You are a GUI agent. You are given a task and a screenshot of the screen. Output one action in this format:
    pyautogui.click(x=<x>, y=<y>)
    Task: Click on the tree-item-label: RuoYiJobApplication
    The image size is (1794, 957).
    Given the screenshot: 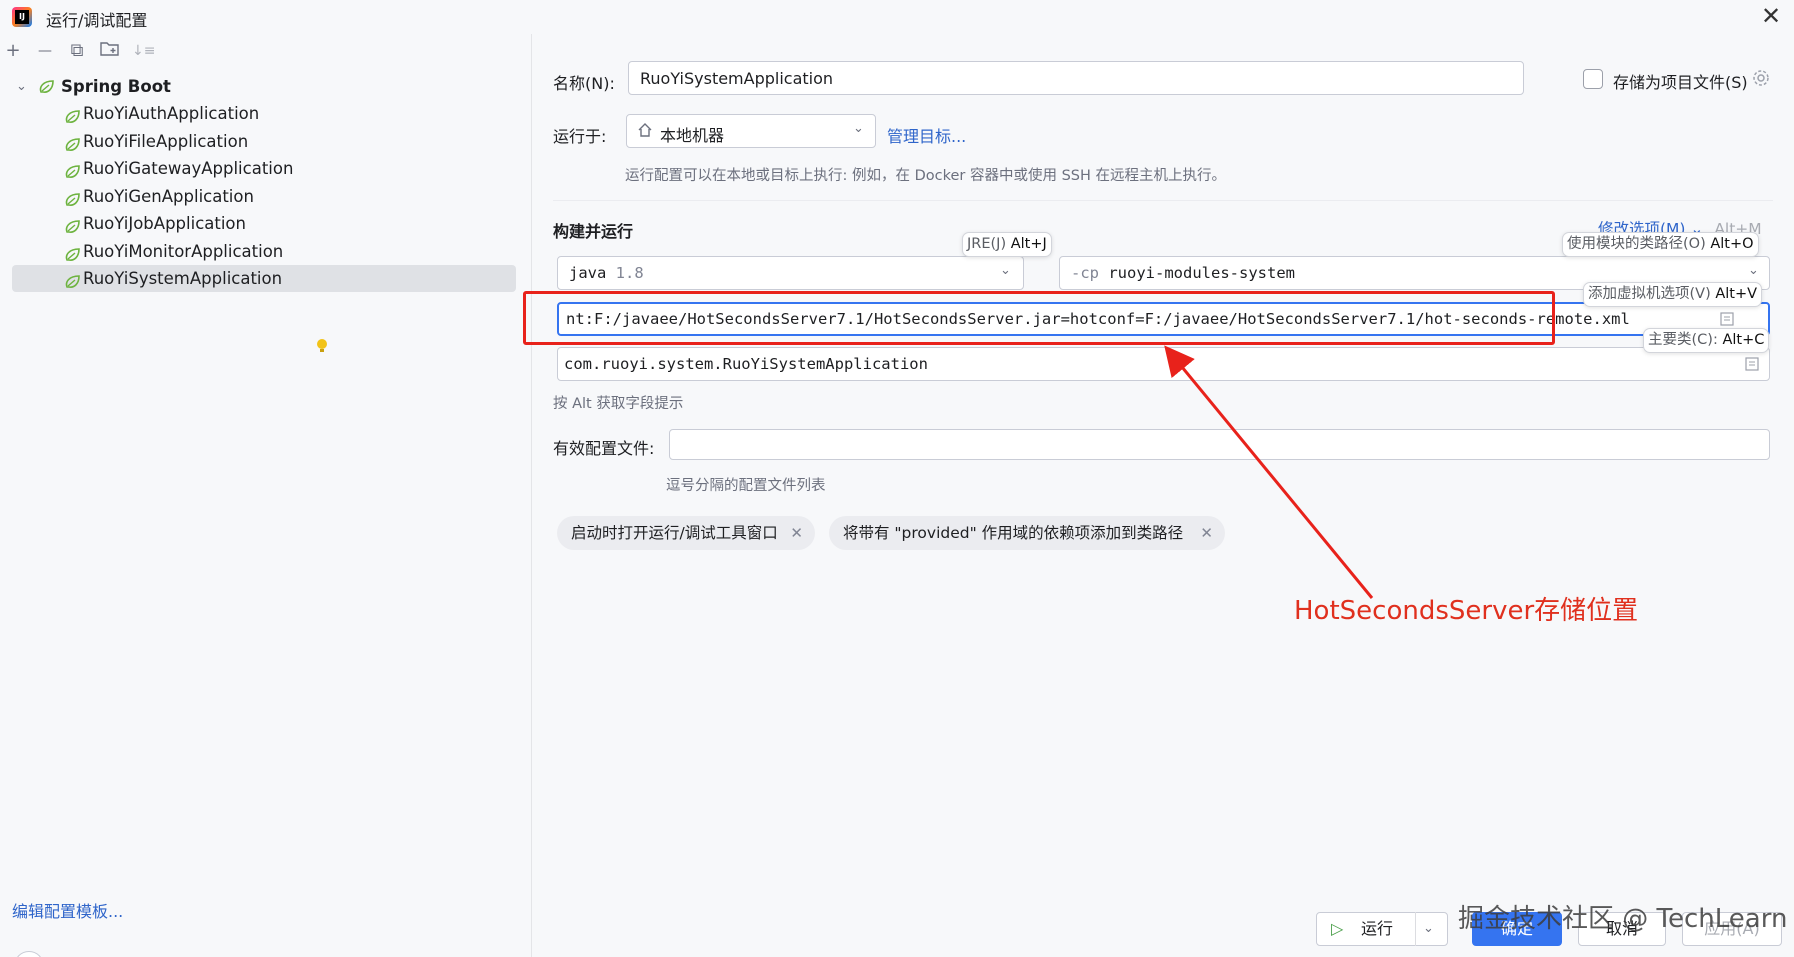 What is the action you would take?
    pyautogui.click(x=164, y=223)
    